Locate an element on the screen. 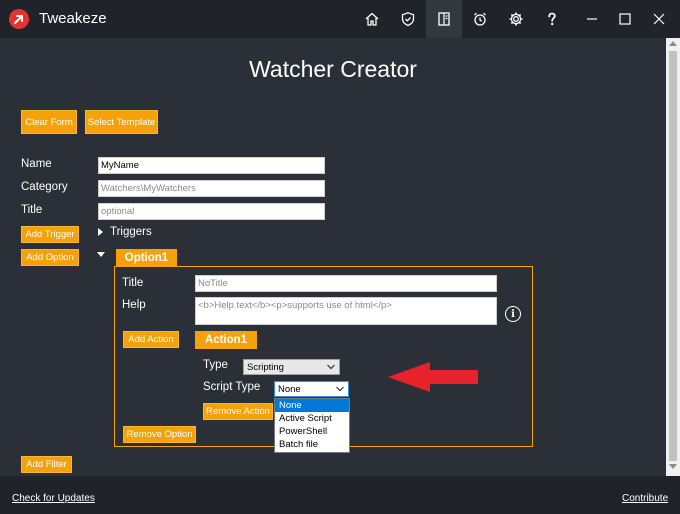  book-icon is located at coordinates (444, 19).